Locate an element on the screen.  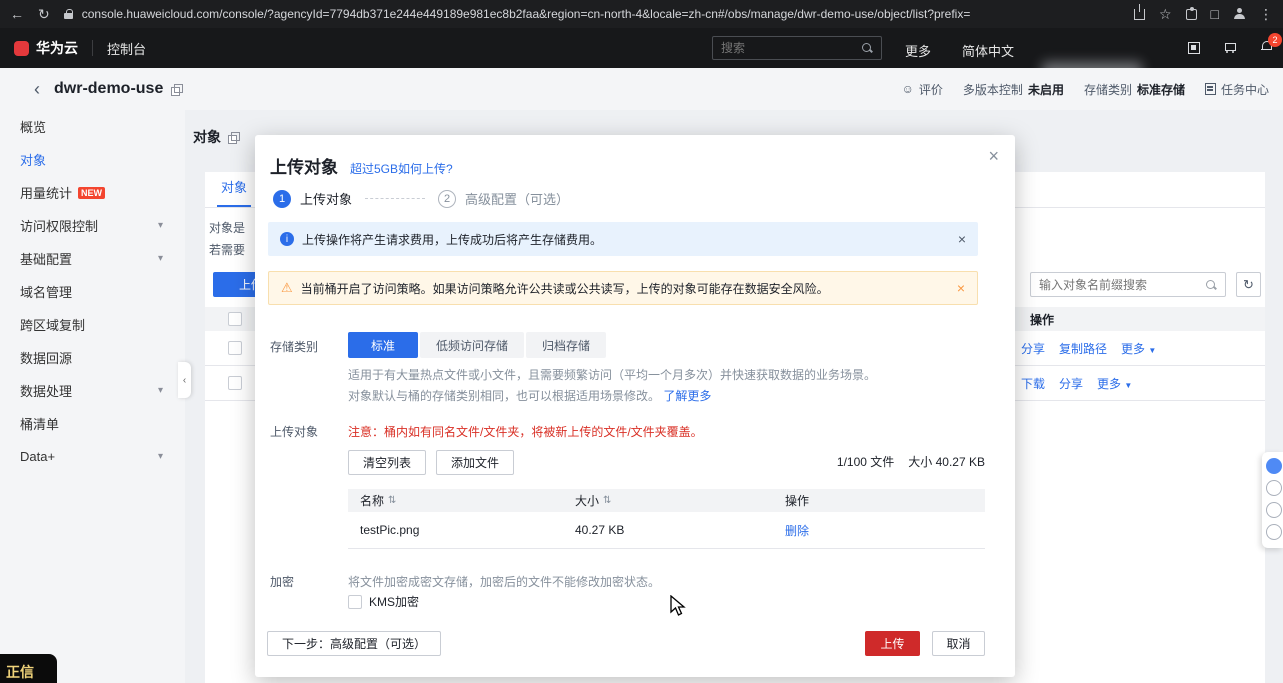
file-row: testPic.png 40.27 KB 删除 is located at coordinates (666, 530).